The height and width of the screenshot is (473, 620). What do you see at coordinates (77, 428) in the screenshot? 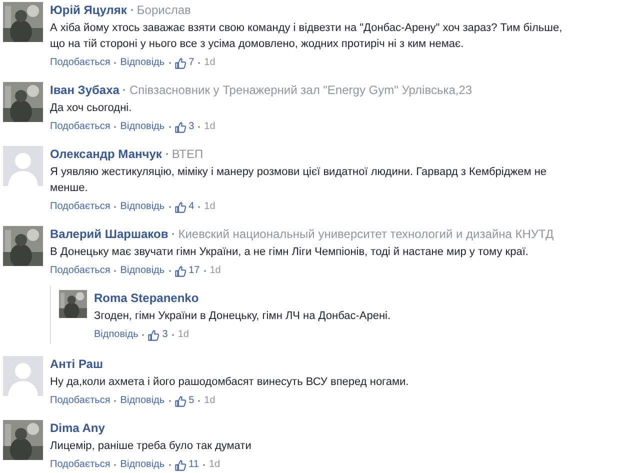
I see `commenter-name: Dima Any` at bounding box center [77, 428].